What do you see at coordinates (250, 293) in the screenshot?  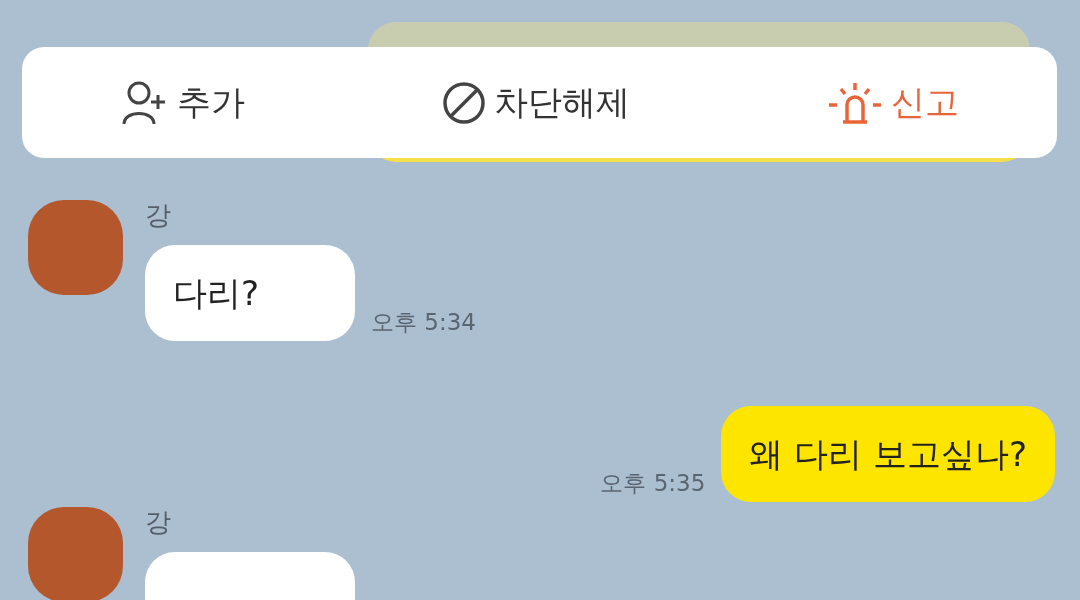 I see `message-bubble: 다리?` at bounding box center [250, 293].